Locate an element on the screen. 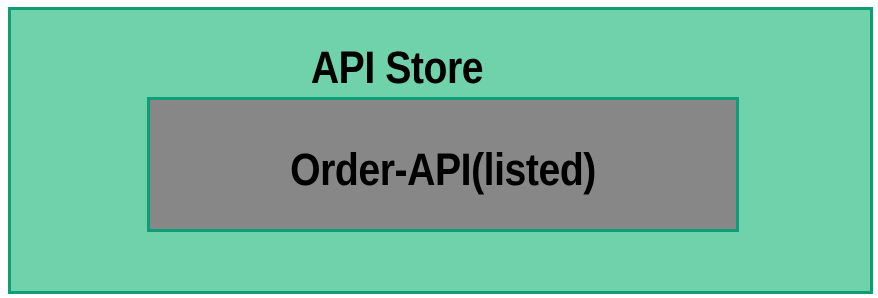  order-api-label: Order-API(listed) is located at coordinates (443, 169).